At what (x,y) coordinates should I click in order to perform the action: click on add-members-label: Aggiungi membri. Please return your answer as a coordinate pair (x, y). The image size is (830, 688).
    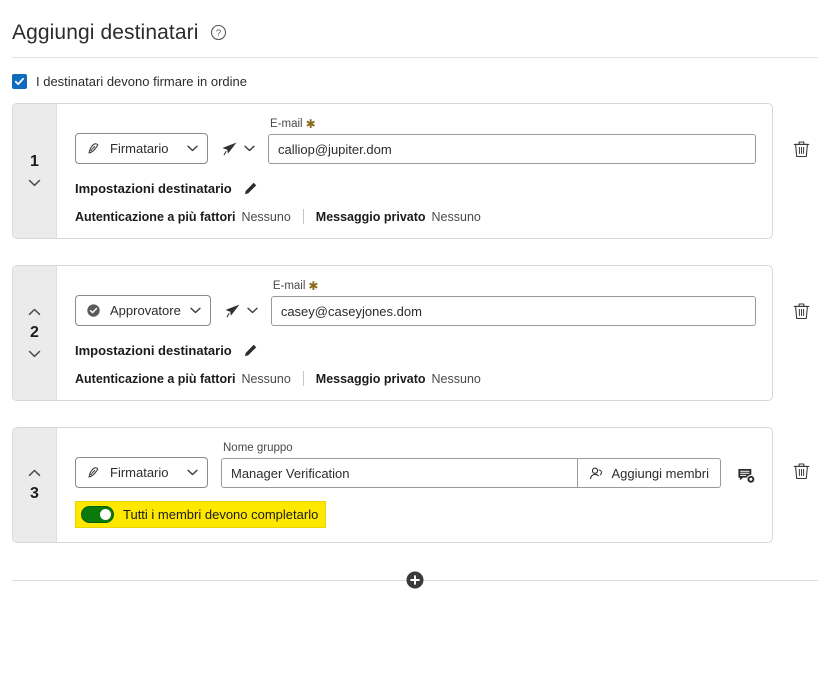
    Looking at the image, I should click on (660, 473).